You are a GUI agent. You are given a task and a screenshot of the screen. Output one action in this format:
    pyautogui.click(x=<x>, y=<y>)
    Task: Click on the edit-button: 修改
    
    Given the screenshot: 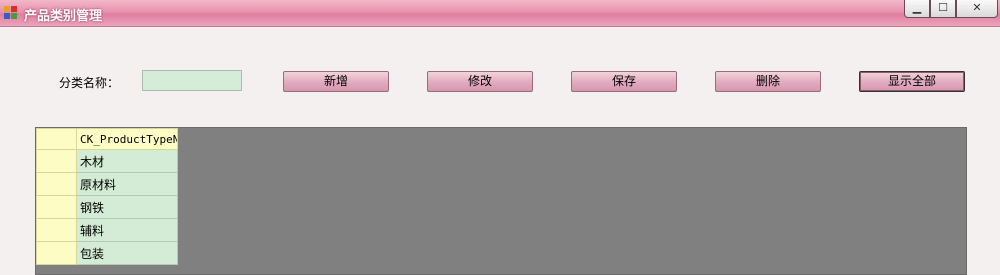 What is the action you would take?
    pyautogui.click(x=480, y=81)
    